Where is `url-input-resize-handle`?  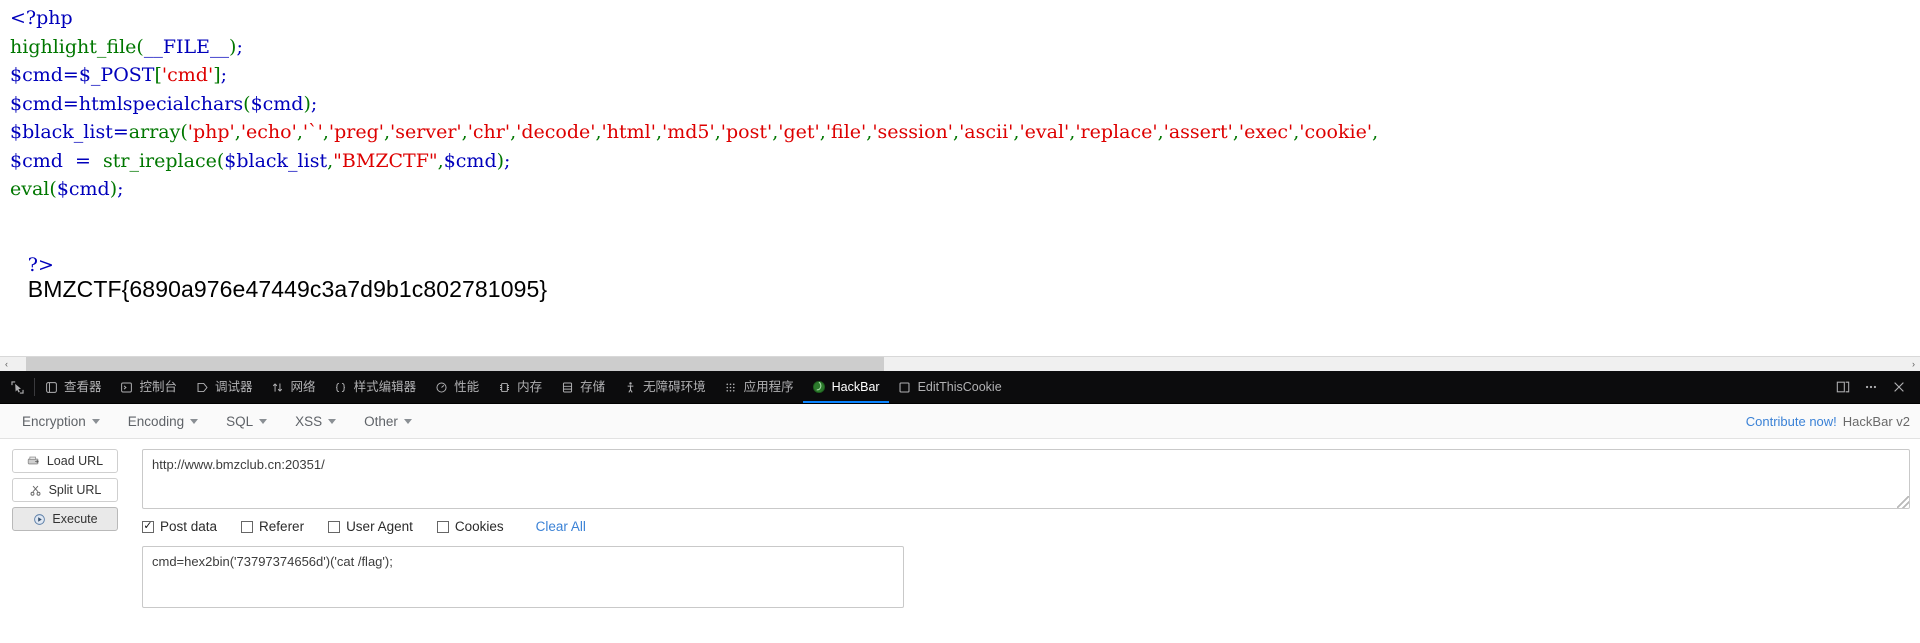 url-input-resize-handle is located at coordinates (1903, 502).